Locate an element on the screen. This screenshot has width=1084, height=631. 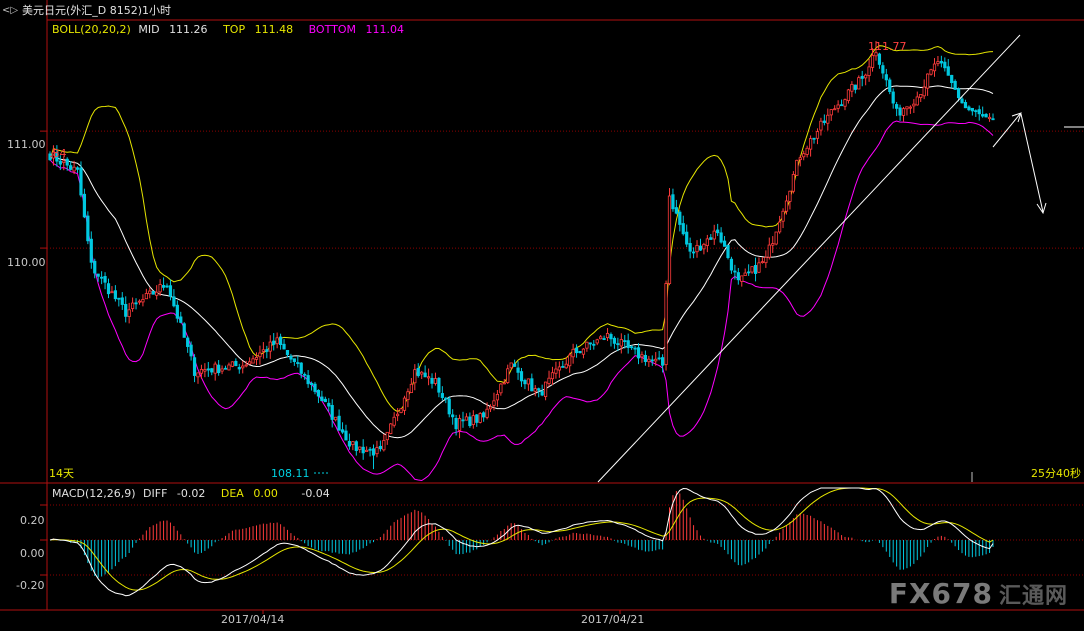
nav-arrows-icon: <▷ is located at coordinates (10, 10).